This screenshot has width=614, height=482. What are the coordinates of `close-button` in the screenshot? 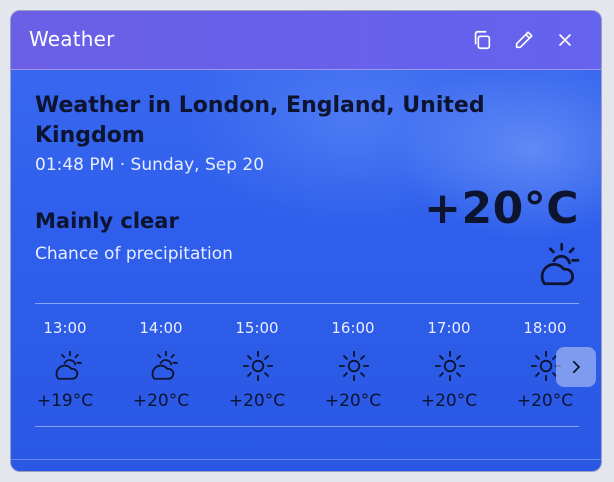 It's located at (565, 40).